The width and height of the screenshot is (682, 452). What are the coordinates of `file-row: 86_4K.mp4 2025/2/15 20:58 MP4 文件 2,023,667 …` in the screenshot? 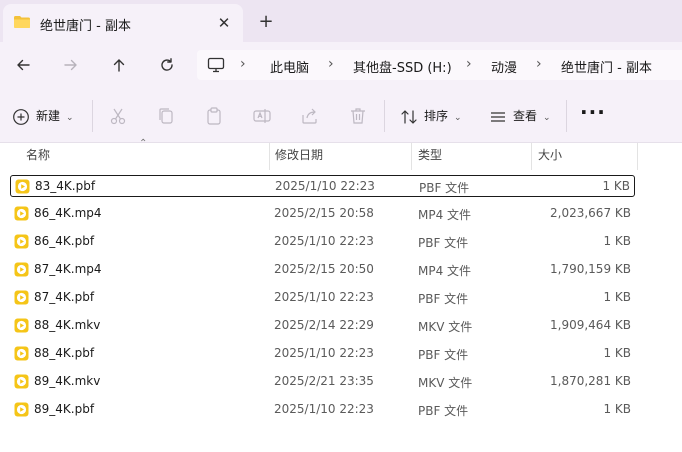 It's located at (322, 214).